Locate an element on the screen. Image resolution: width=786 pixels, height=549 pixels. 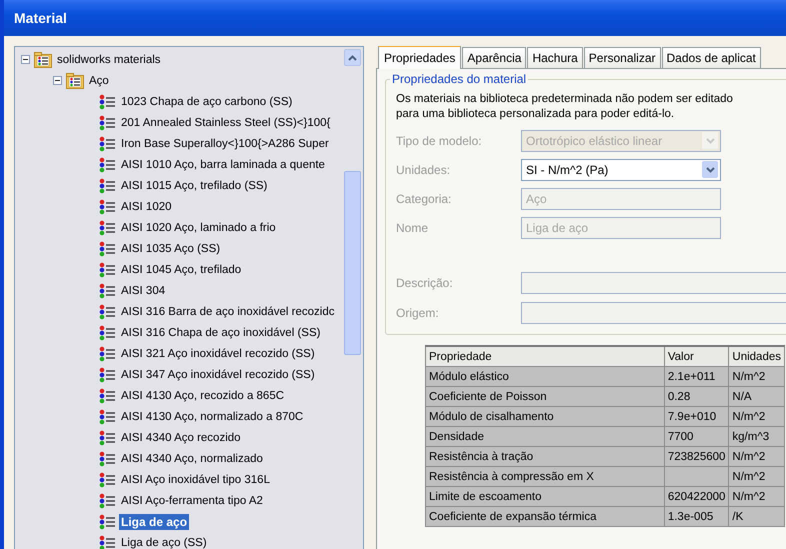
field-label: Descrição: is located at coordinates (425, 283).